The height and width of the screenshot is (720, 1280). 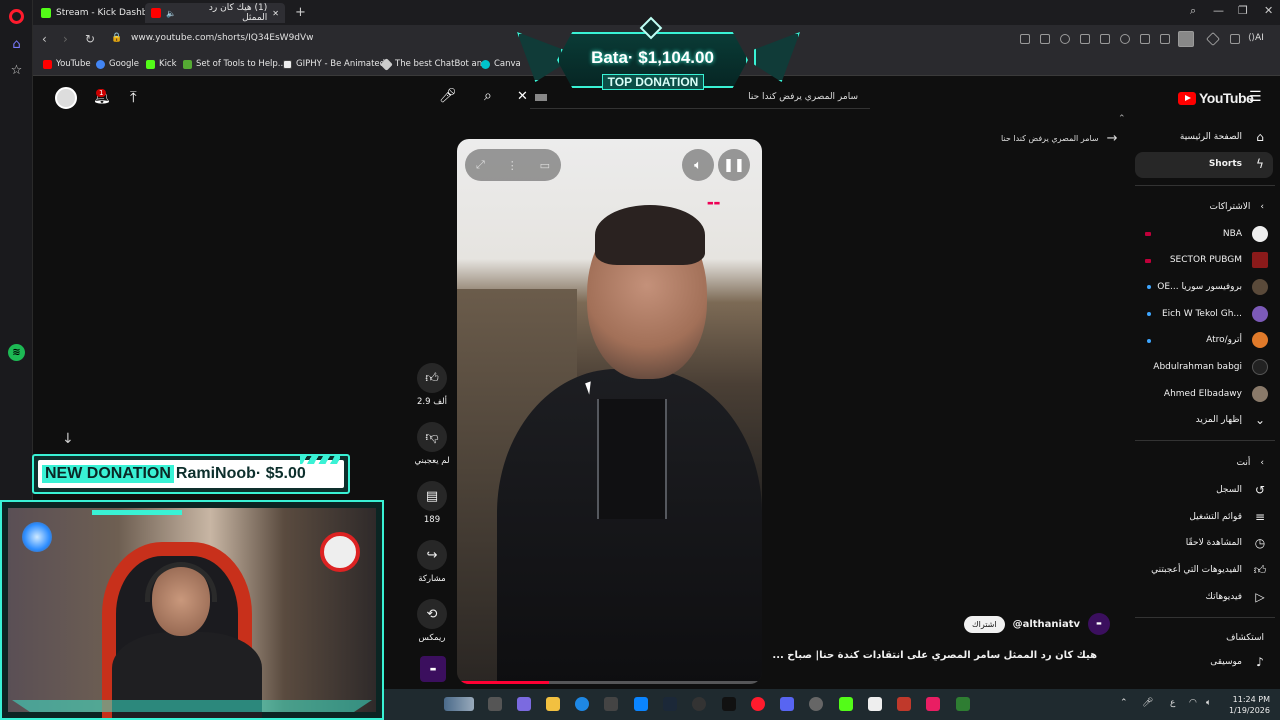 I want to click on url-field: www.youtube.com/shorts/IQ34EsW9dVw, so click(x=222, y=38).